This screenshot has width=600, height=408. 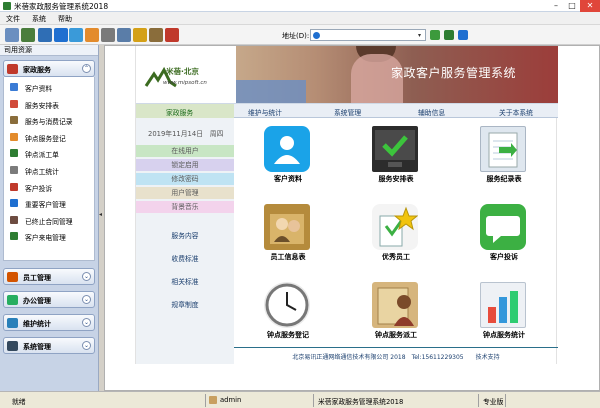 I want to click on monitor-icon, so click(x=76, y=35).